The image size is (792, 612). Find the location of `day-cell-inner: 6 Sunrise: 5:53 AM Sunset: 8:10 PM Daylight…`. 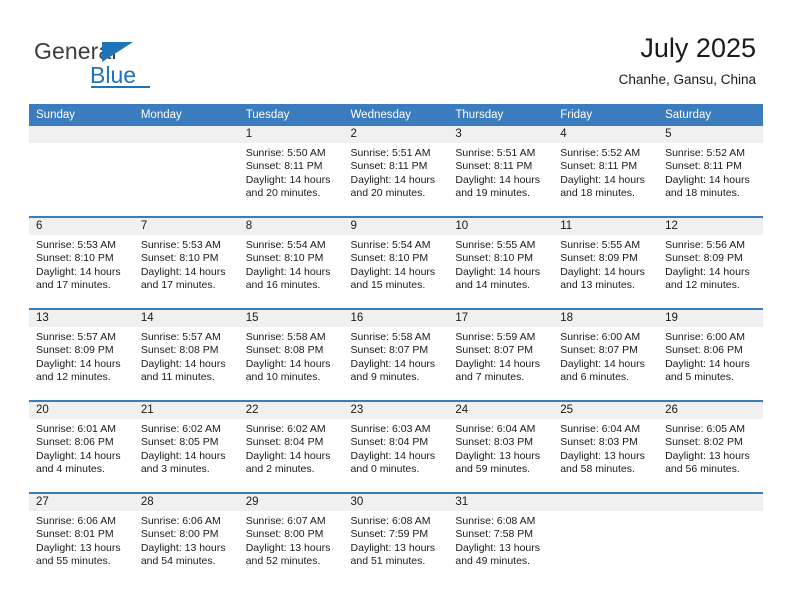

day-cell-inner: 6 Sunrise: 5:53 AM Sunset: 8:10 PM Daylight… is located at coordinates (81, 262).